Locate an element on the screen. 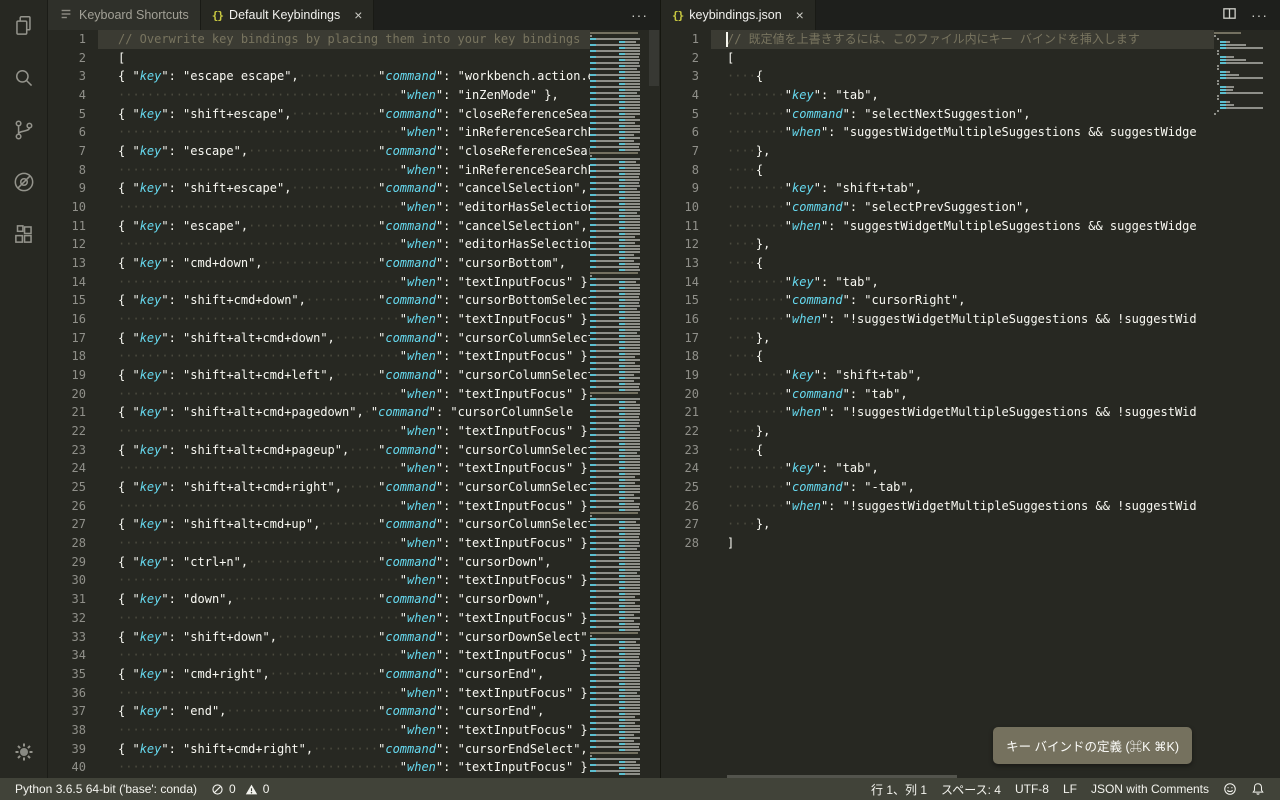  problems-status: 0 0 is located at coordinates (240, 789).